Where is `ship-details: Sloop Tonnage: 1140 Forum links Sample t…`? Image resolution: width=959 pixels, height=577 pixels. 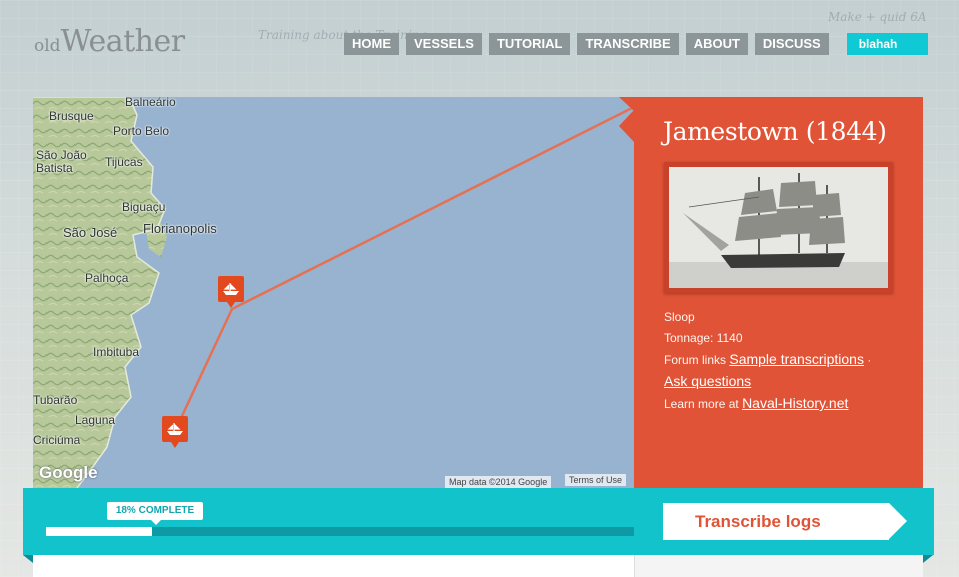
ship-details: Sloop Tonnage: 1140 Forum links Sample t… is located at coordinates (767, 361).